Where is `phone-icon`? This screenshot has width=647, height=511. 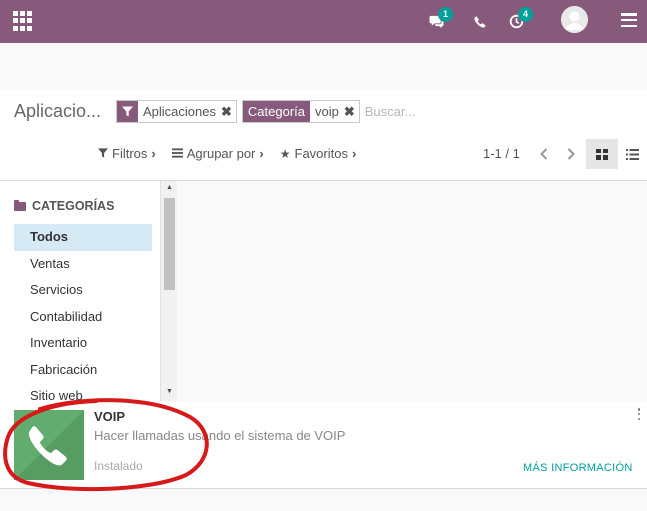 phone-icon is located at coordinates (480, 21).